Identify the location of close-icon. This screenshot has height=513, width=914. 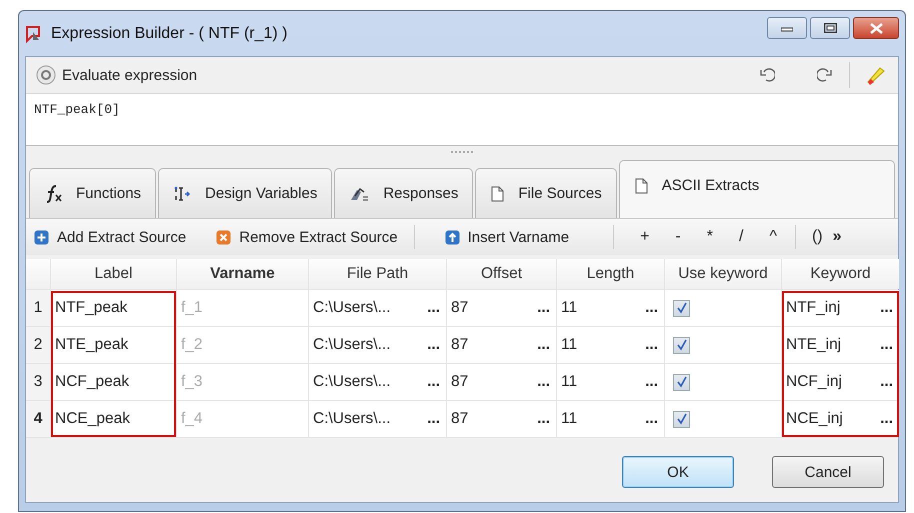
(876, 28).